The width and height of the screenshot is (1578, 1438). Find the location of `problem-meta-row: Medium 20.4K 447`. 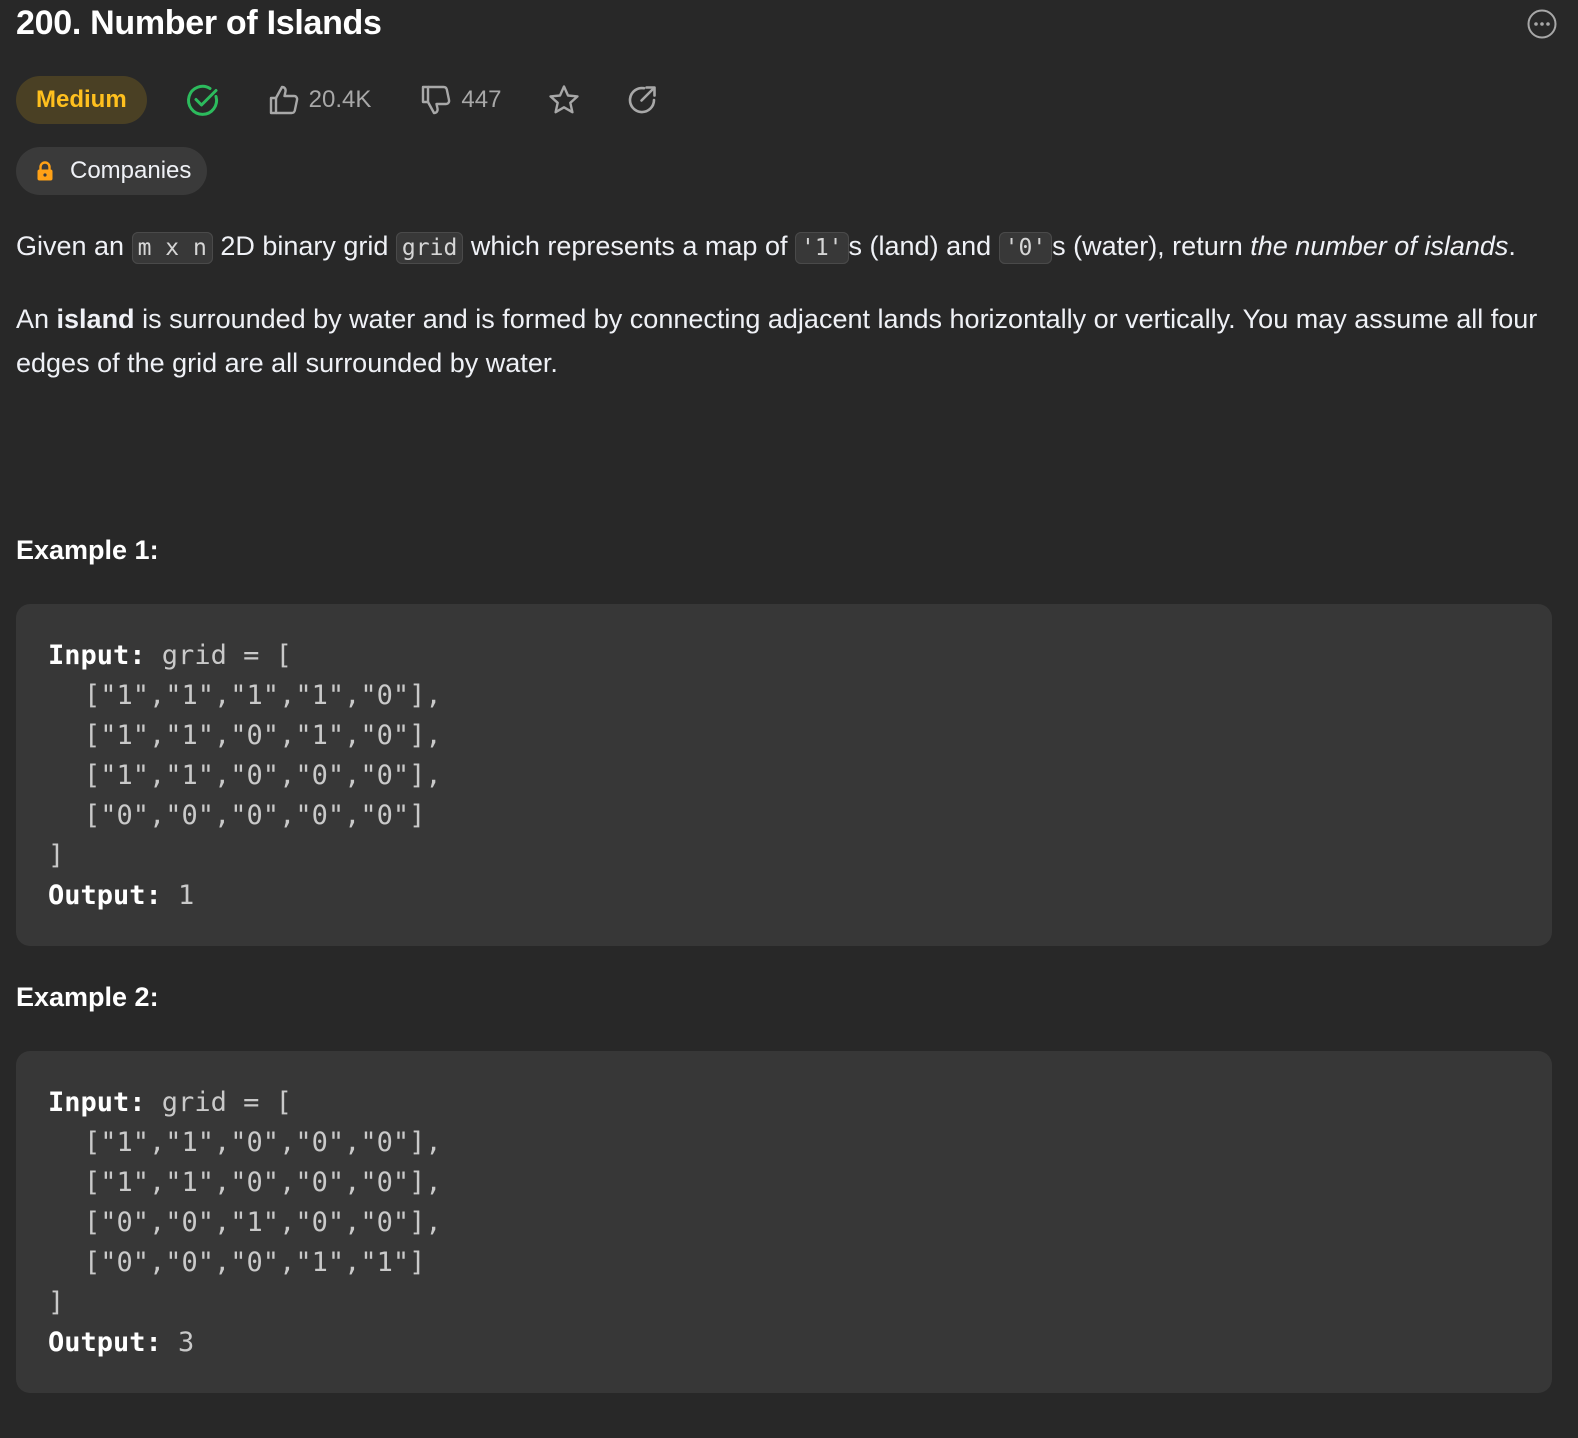

problem-meta-row: Medium 20.4K 447 is located at coordinates (337, 100).